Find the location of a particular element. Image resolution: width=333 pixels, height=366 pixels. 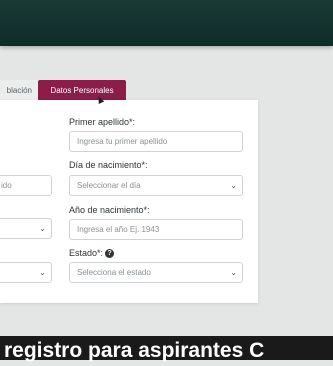

top-navbar is located at coordinates (166, 23).